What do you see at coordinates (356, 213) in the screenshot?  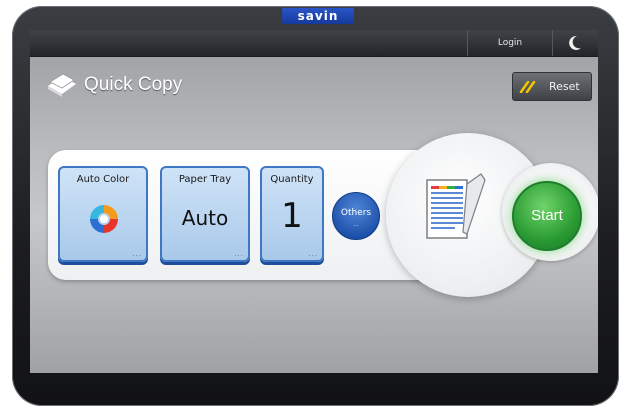 I see `others-label: Others` at bounding box center [356, 213].